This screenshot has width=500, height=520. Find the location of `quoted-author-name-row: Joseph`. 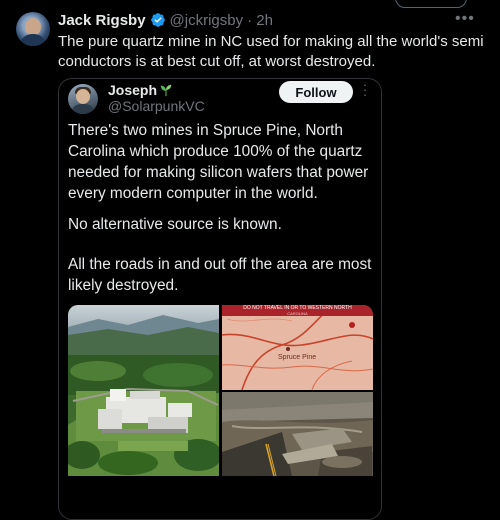

quoted-author-name-row: Joseph is located at coordinates (140, 90).